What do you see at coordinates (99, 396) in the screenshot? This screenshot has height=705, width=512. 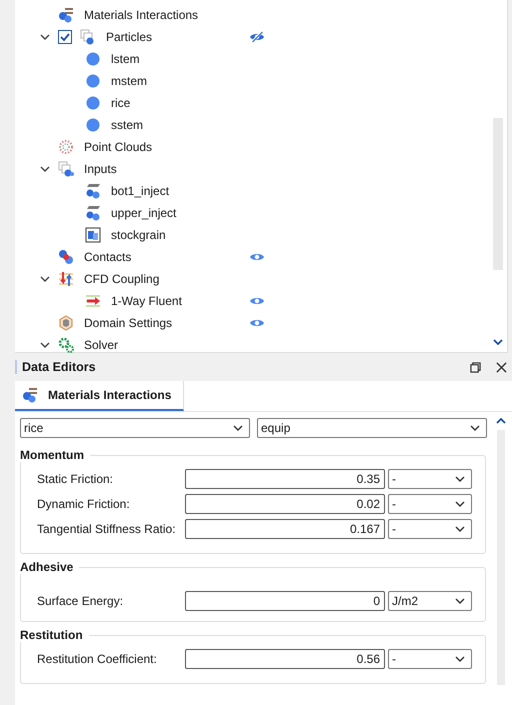 I see `editor-tab: Materials Interactions` at bounding box center [99, 396].